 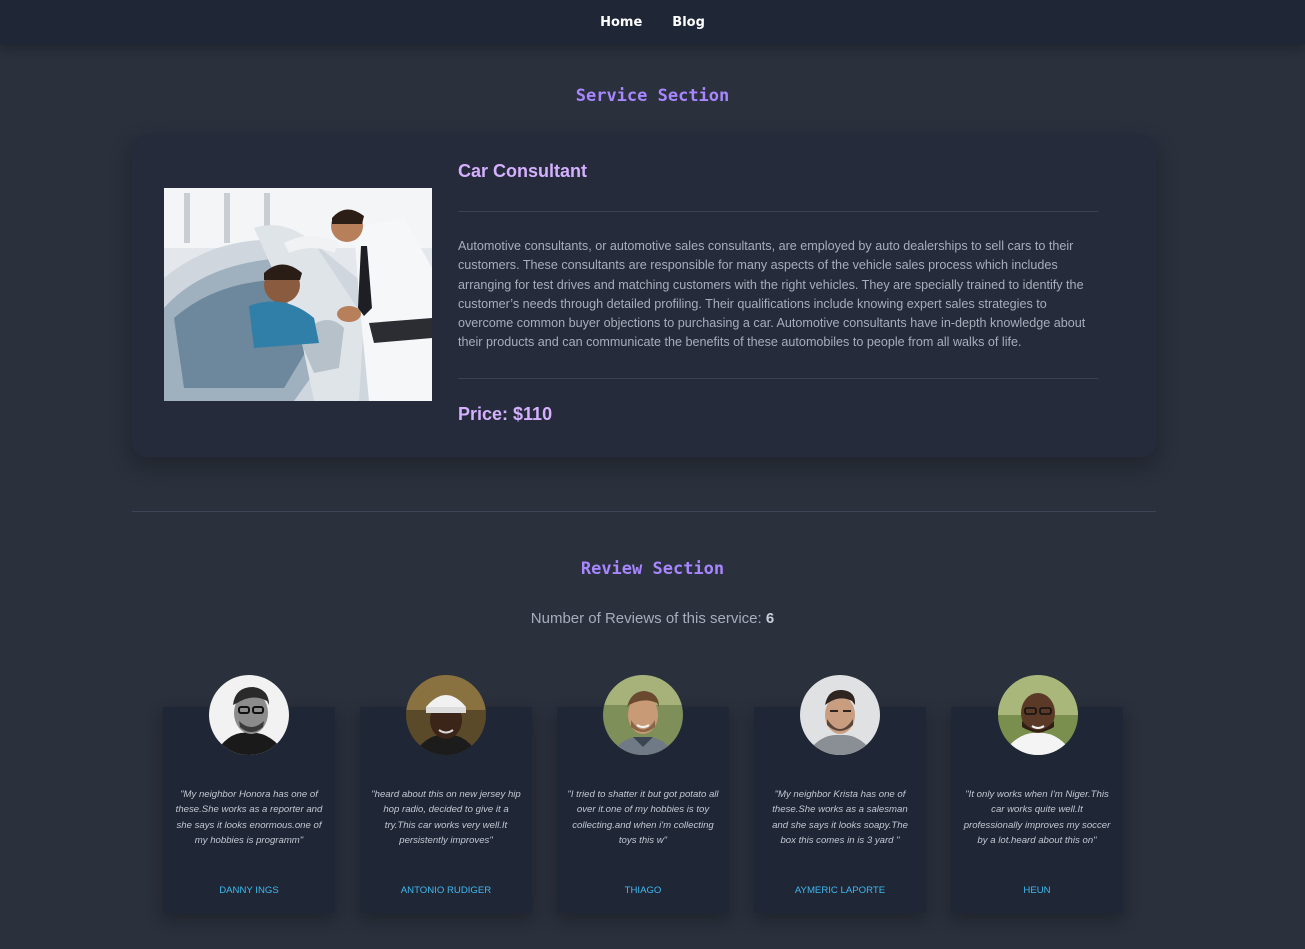 What do you see at coordinates (621, 22) in the screenshot?
I see `nav-link-home: Home` at bounding box center [621, 22].